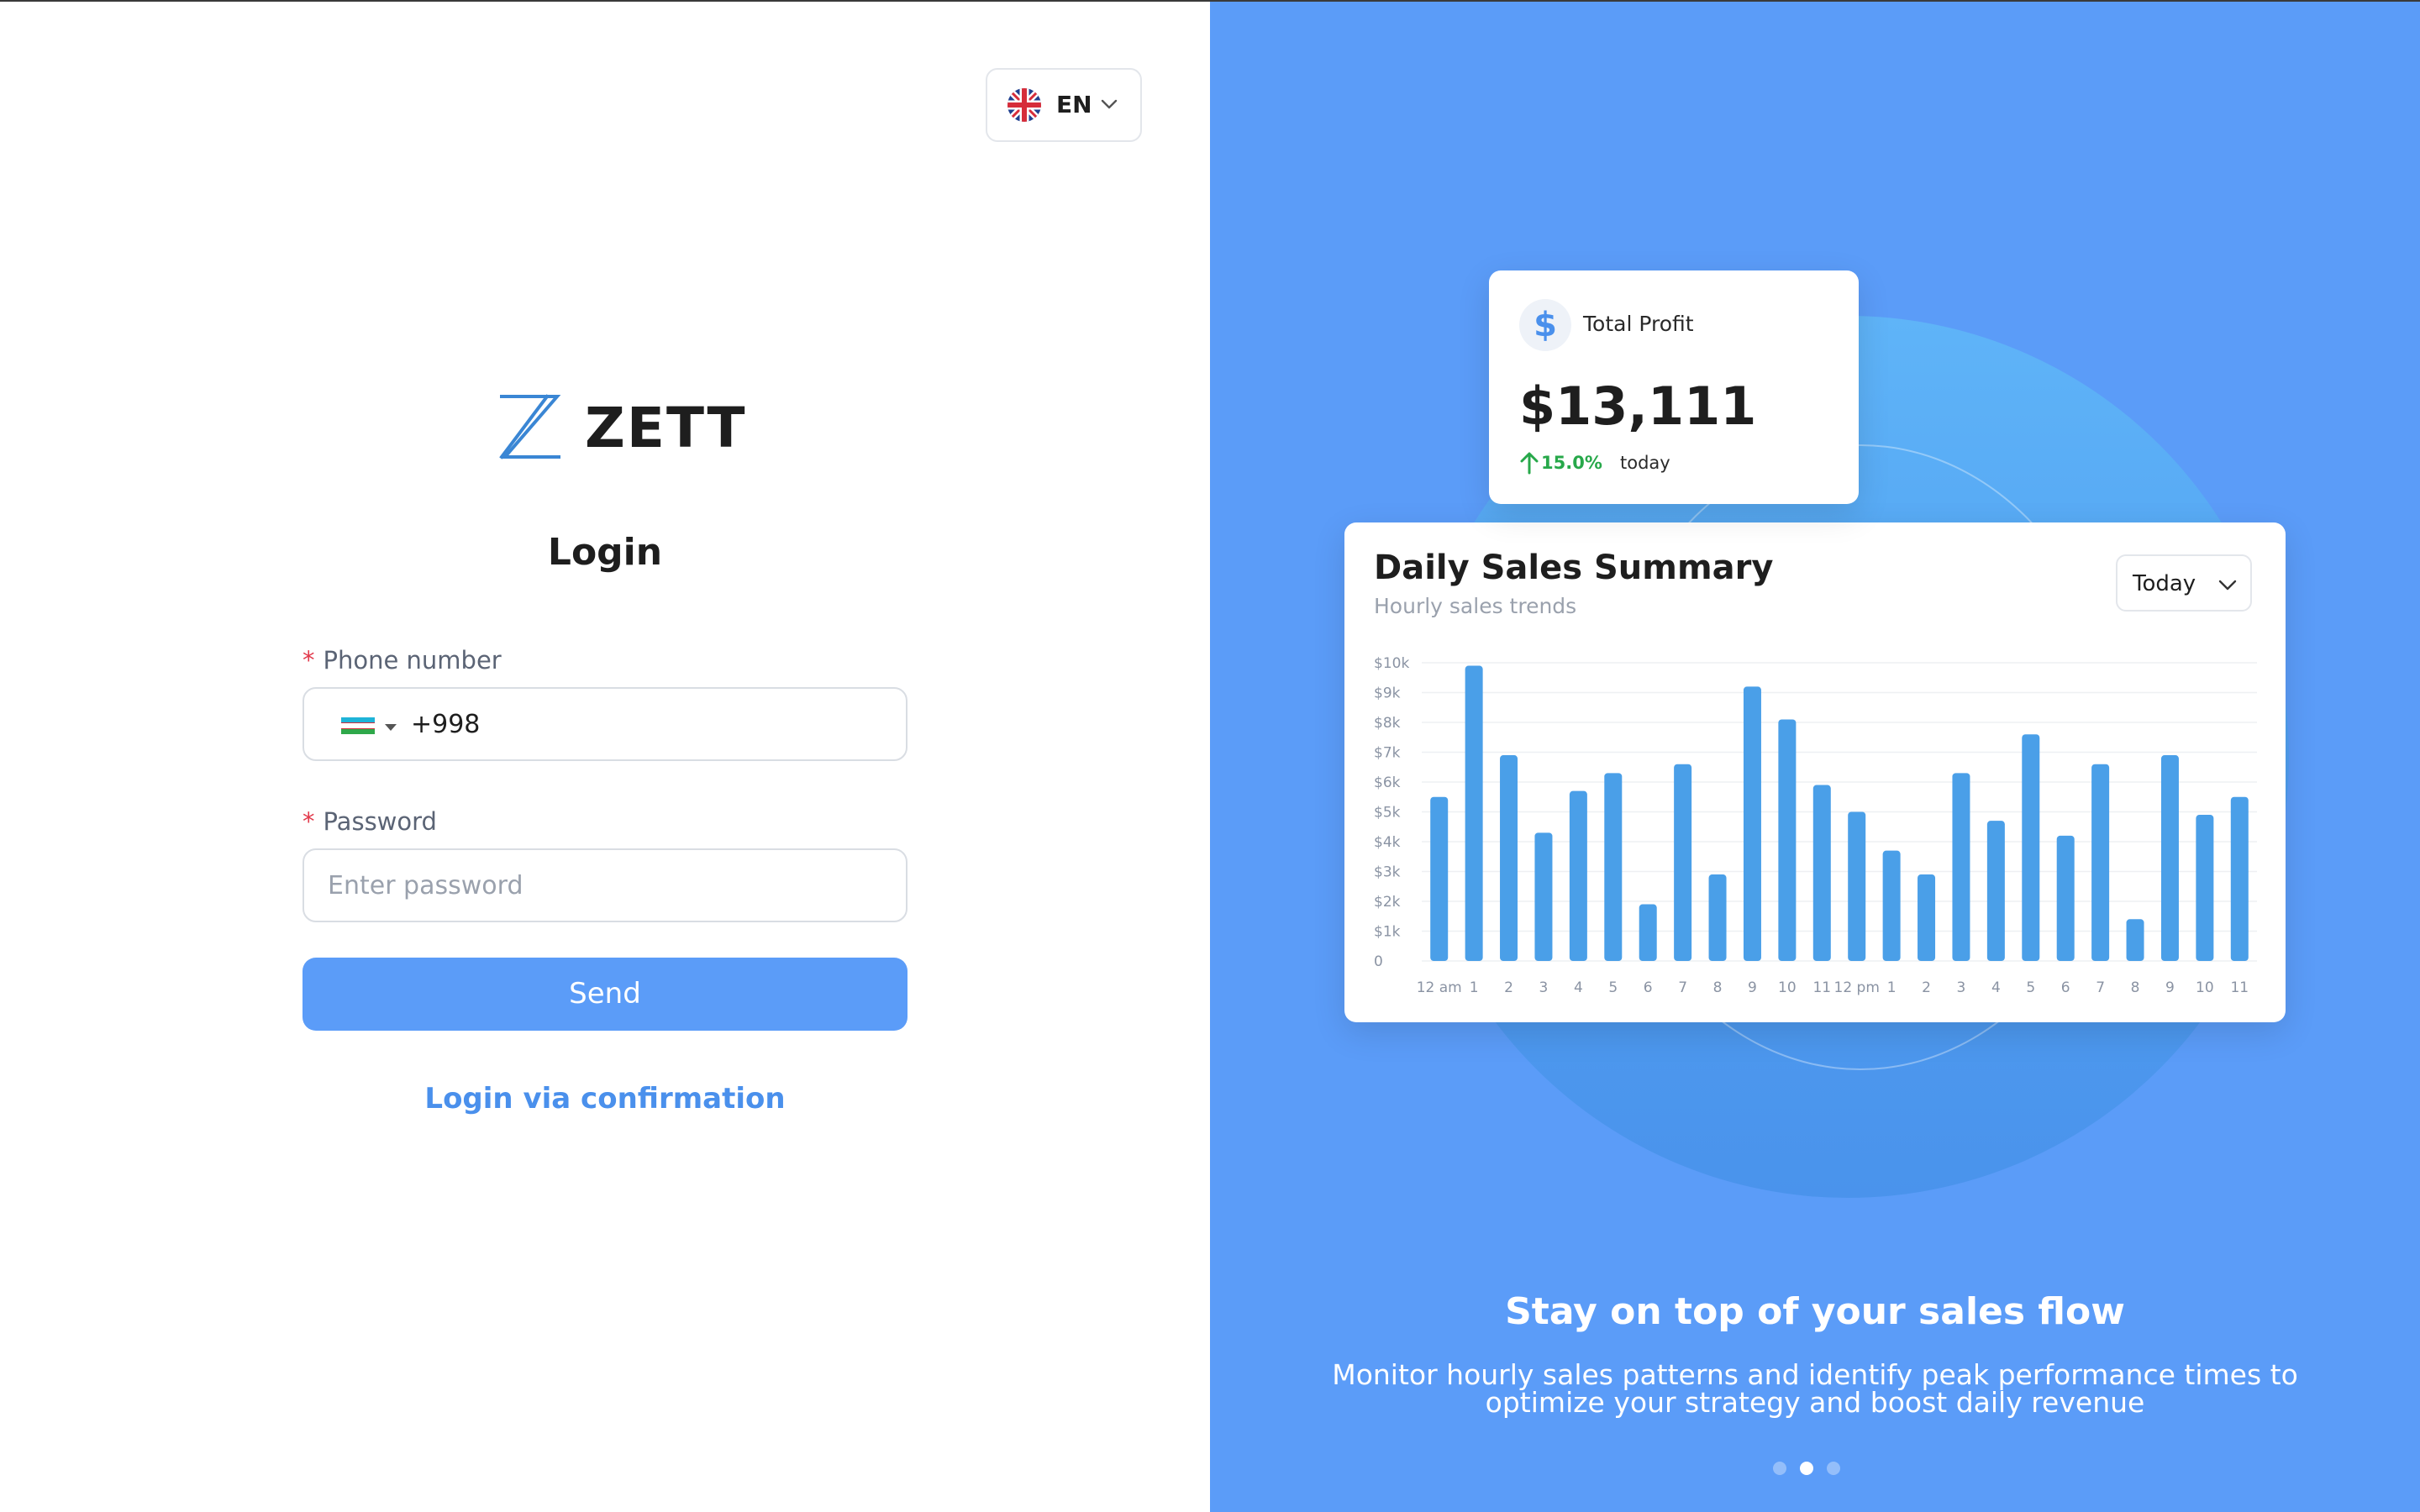 The width and height of the screenshot is (2420, 1512). I want to click on zett-logo-icon, so click(530, 428).